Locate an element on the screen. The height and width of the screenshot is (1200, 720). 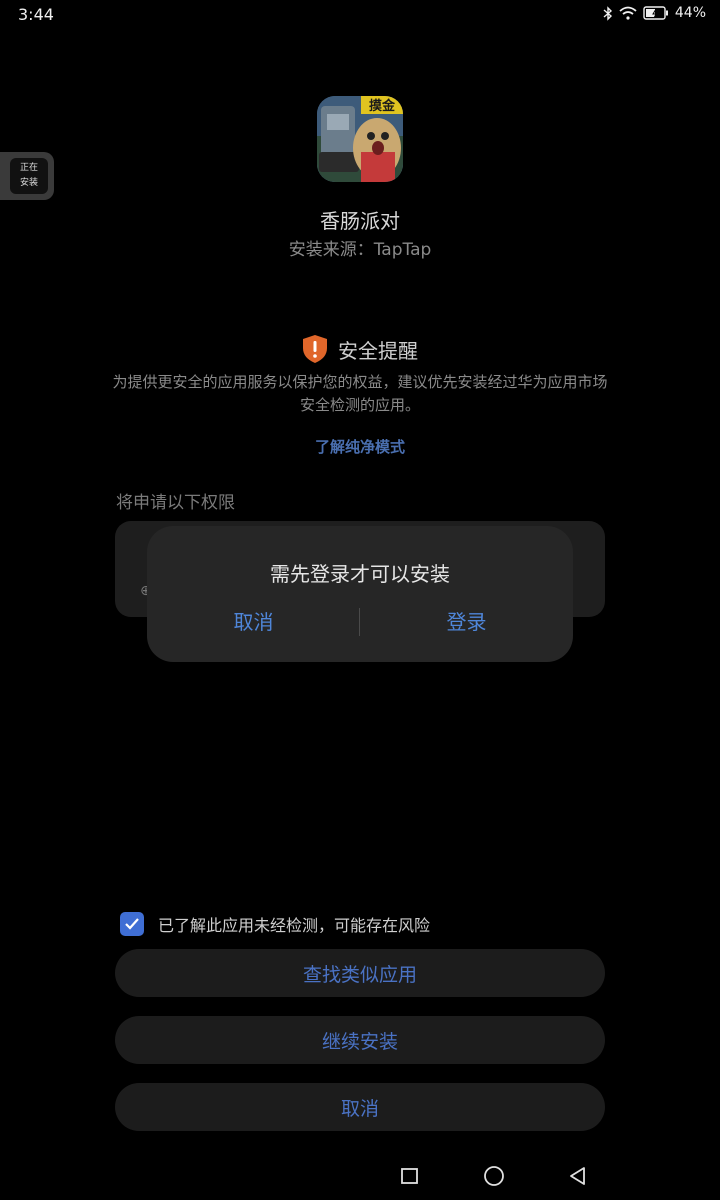
installing-tag-line2: 安装 is located at coordinates (28, 183).